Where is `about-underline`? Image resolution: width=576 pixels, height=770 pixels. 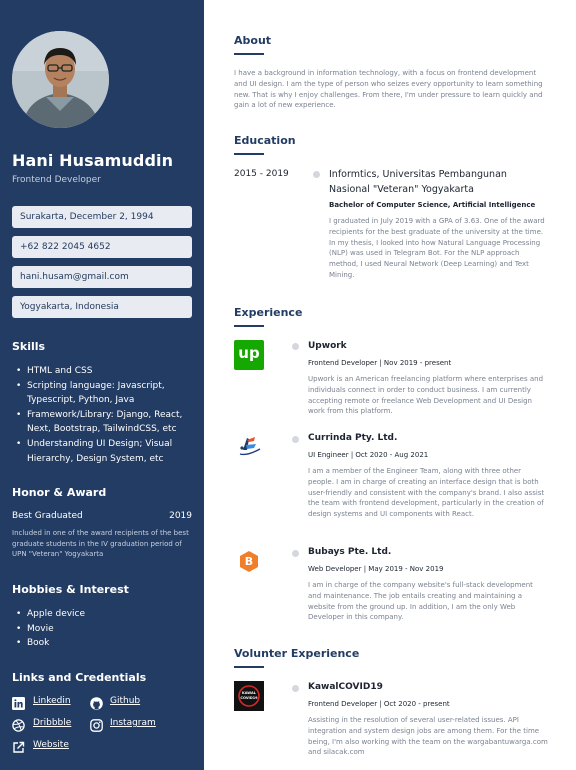
about-underline is located at coordinates (249, 54).